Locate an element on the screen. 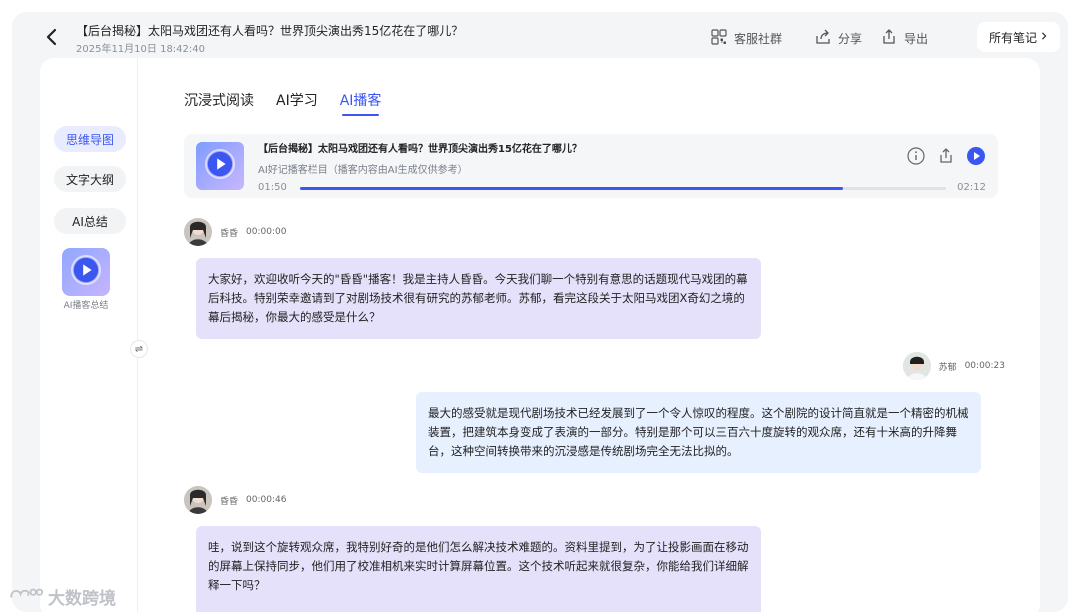 The height and width of the screenshot is (614, 1080). message-header: 苏郁 00:00:23 is located at coordinates (953, 366).